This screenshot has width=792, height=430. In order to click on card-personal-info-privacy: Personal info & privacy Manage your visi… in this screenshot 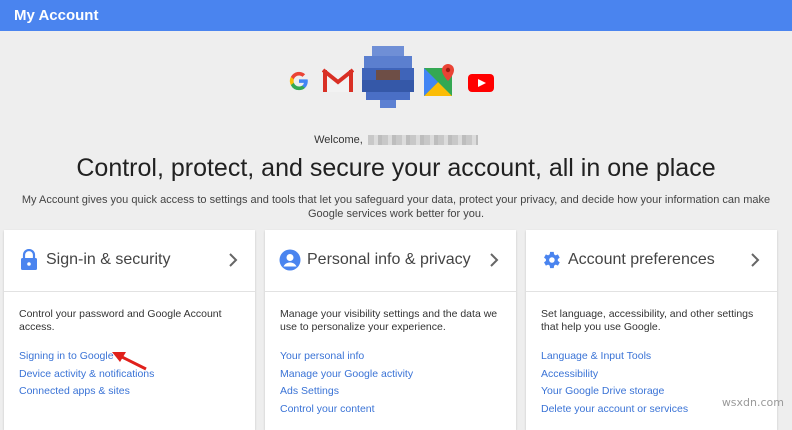, I will do `click(390, 330)`.